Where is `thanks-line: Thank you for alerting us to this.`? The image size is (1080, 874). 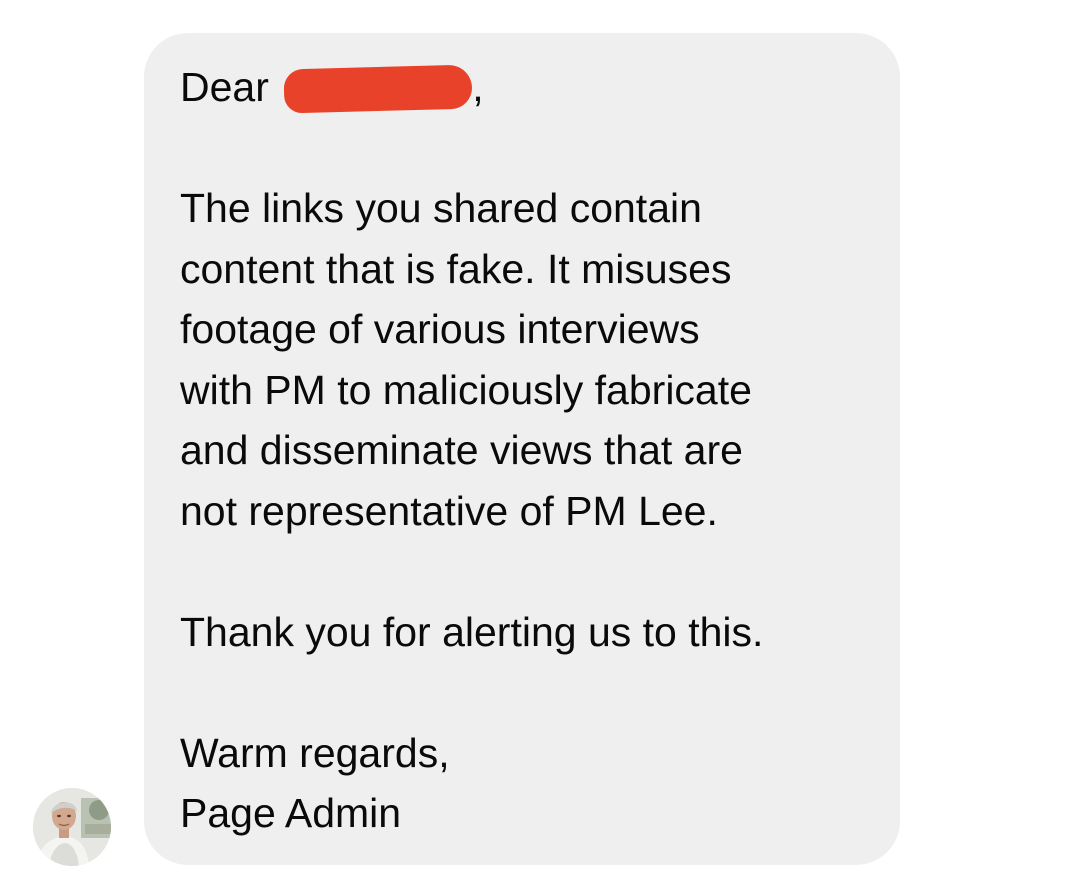
thanks-line: Thank you for alerting us to this. is located at coordinates (472, 631).